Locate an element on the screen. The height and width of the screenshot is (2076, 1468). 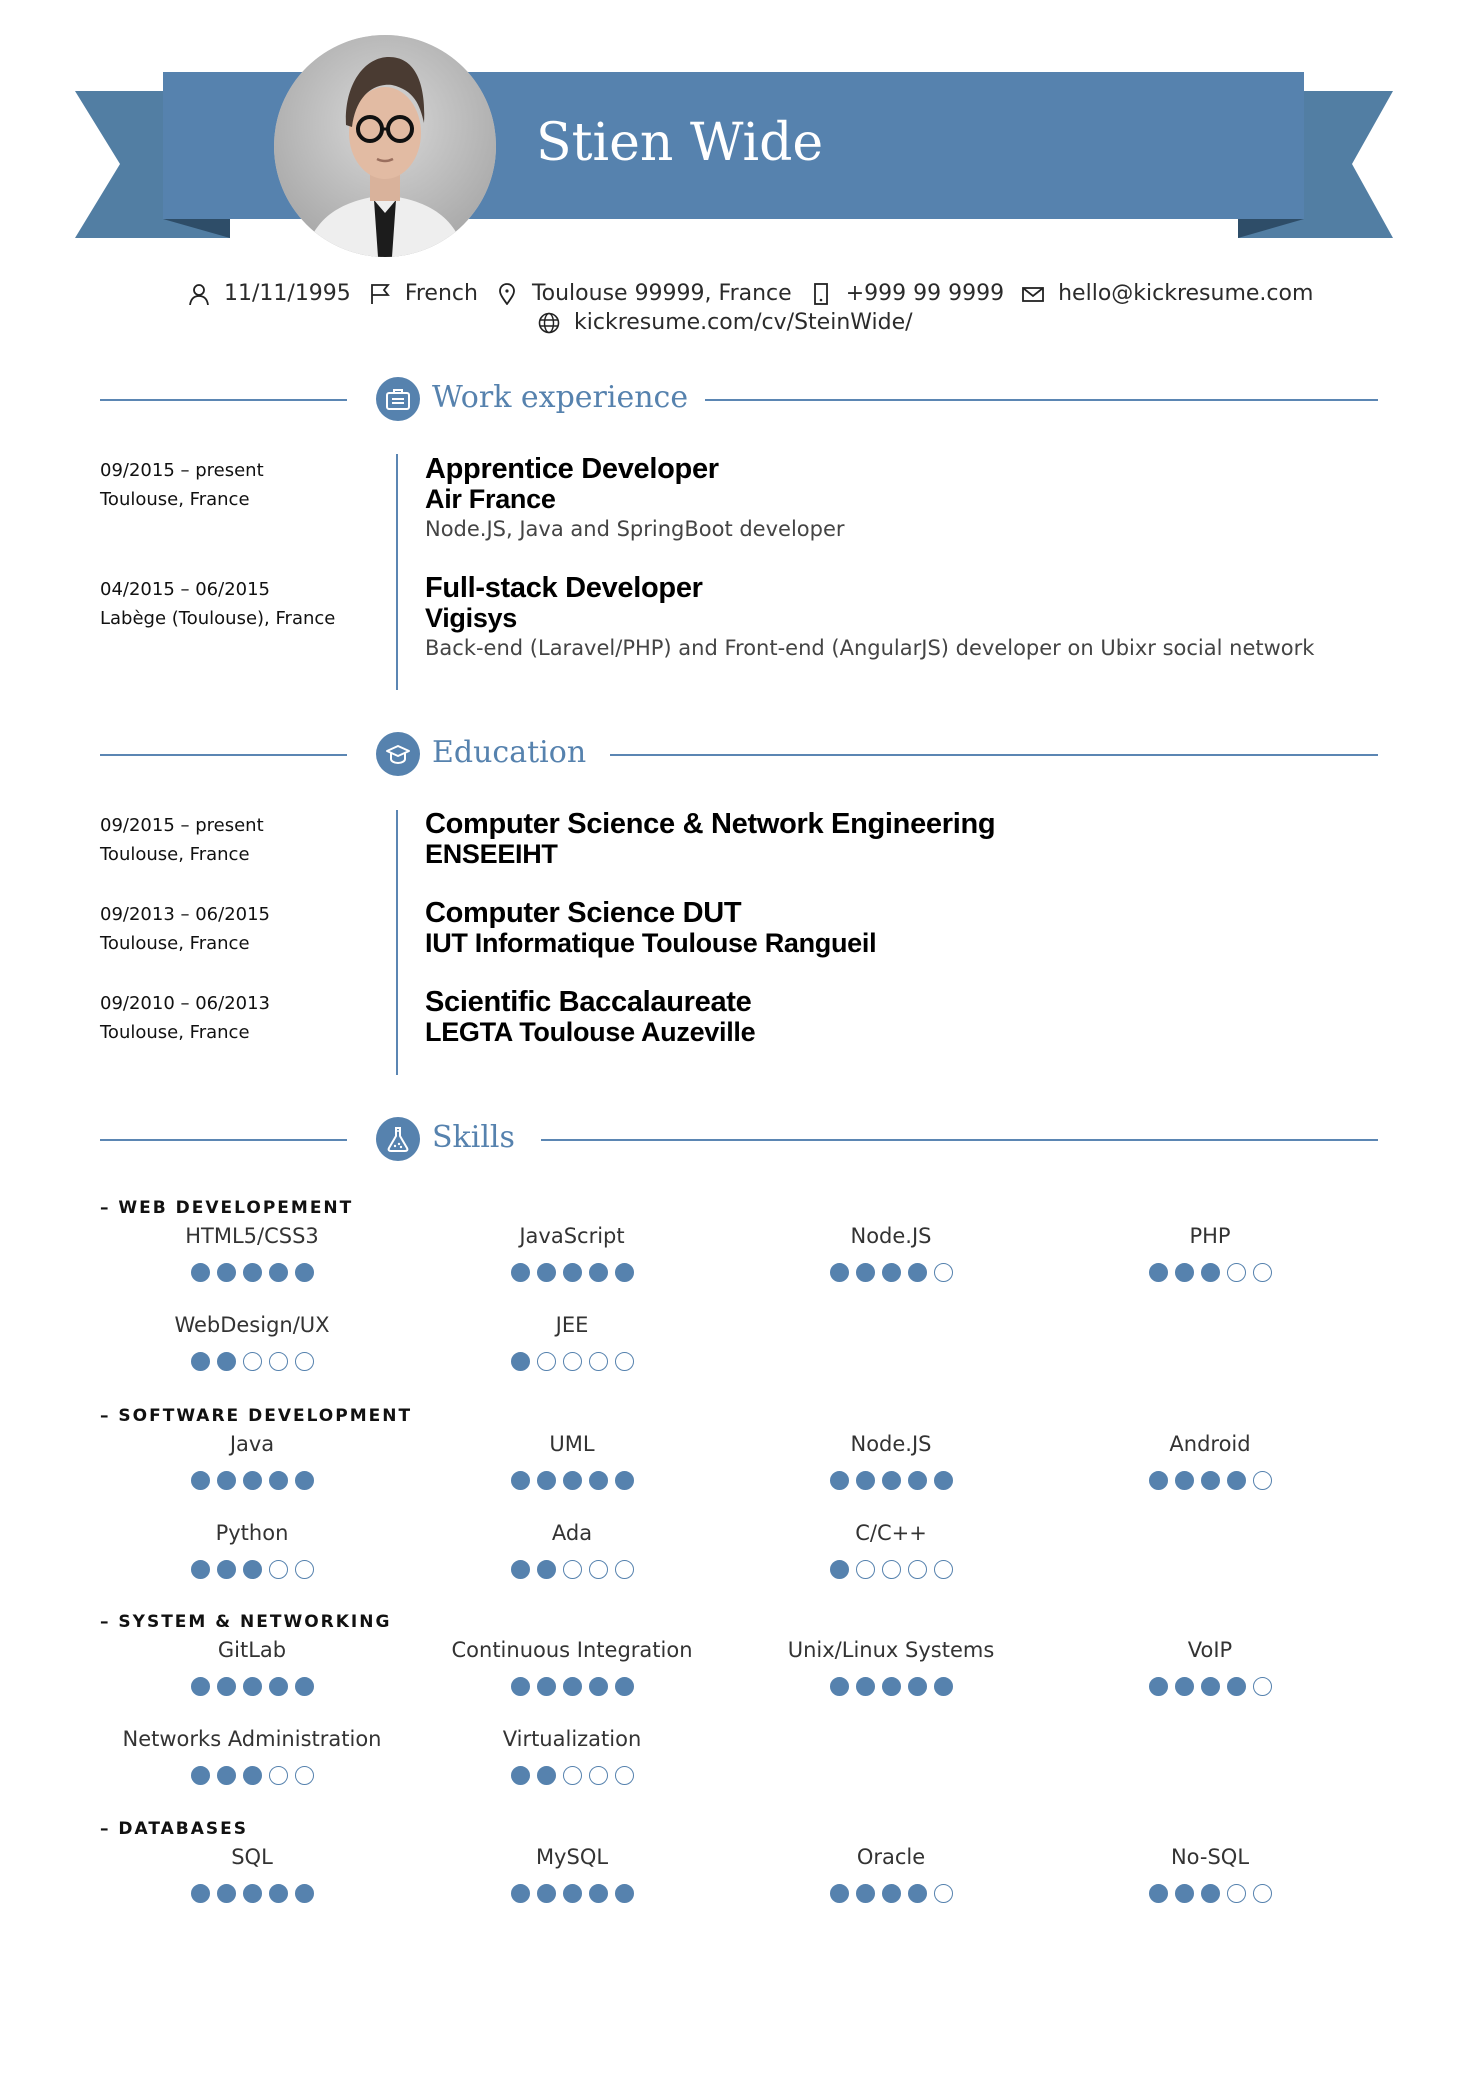
contact-website: kickresume.com/cv/SteinWide/ is located at coordinates (725, 323).